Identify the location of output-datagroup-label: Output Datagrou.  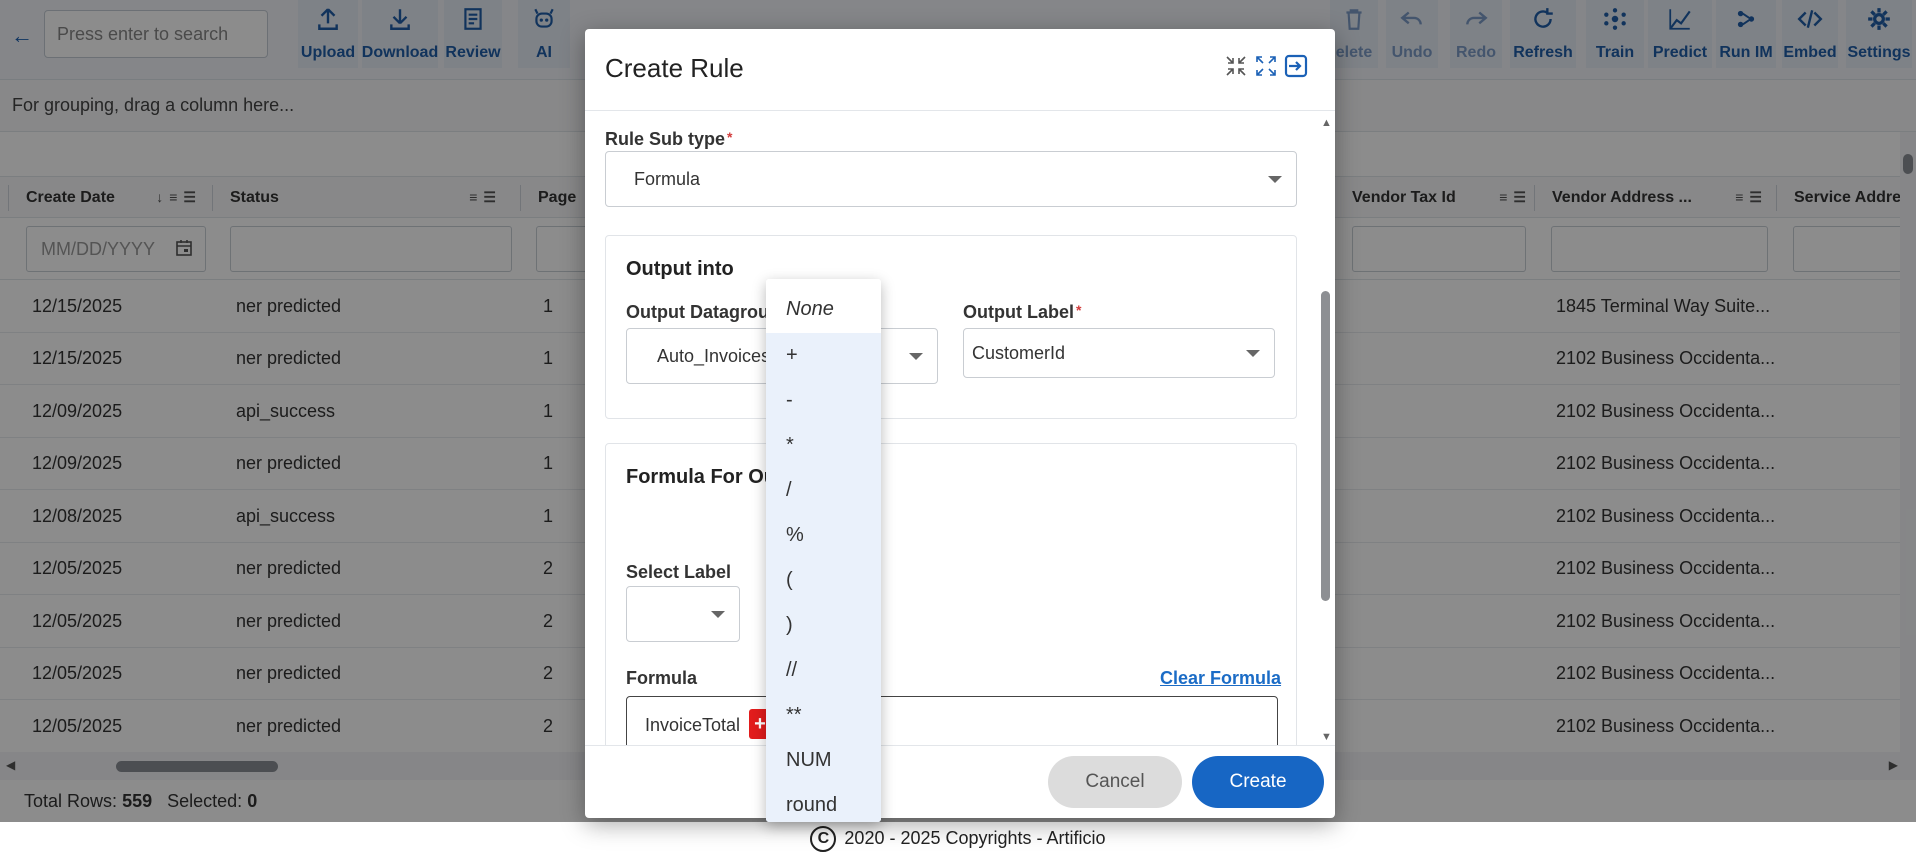
(697, 312).